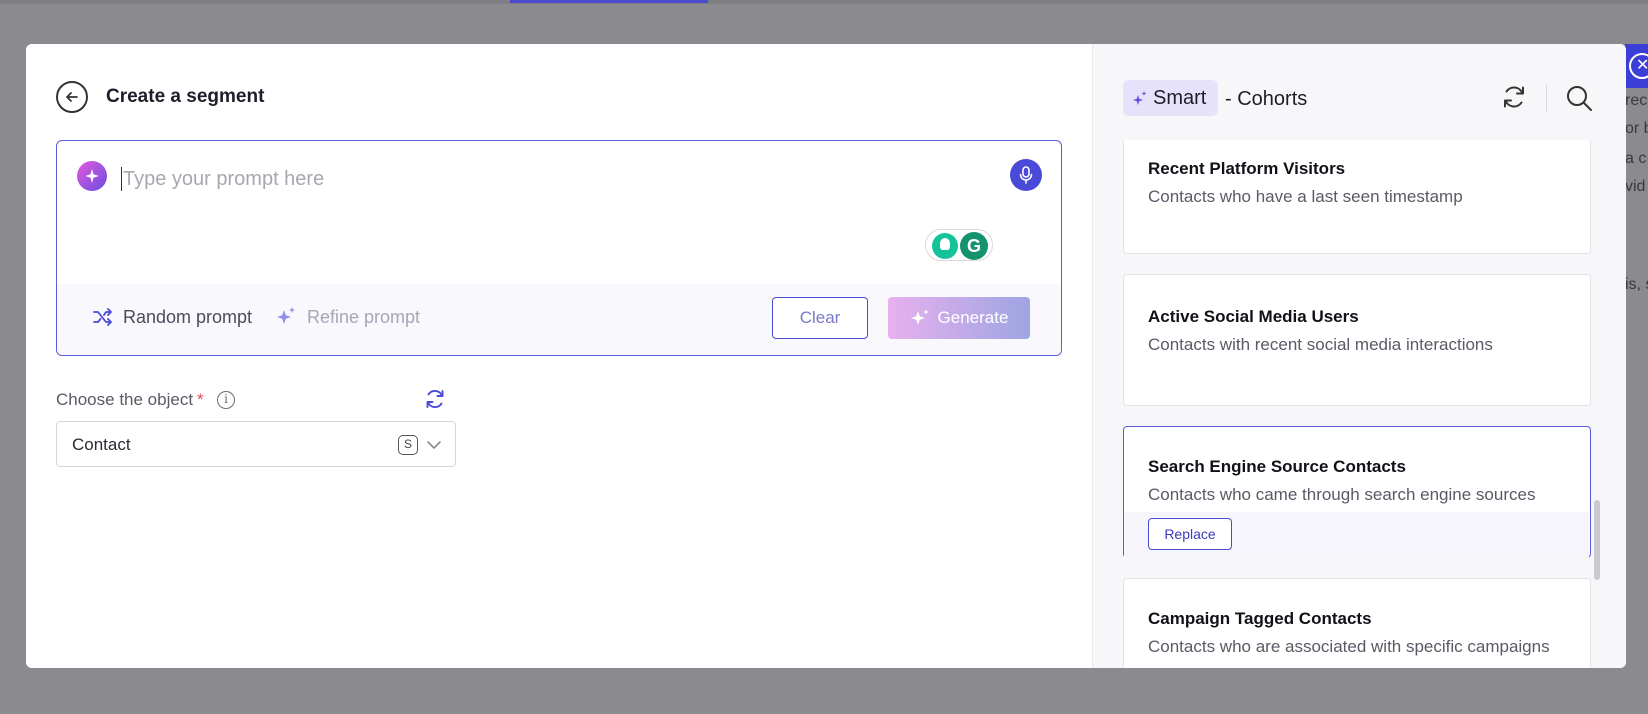  I want to click on clear-button: Clear, so click(820, 318).